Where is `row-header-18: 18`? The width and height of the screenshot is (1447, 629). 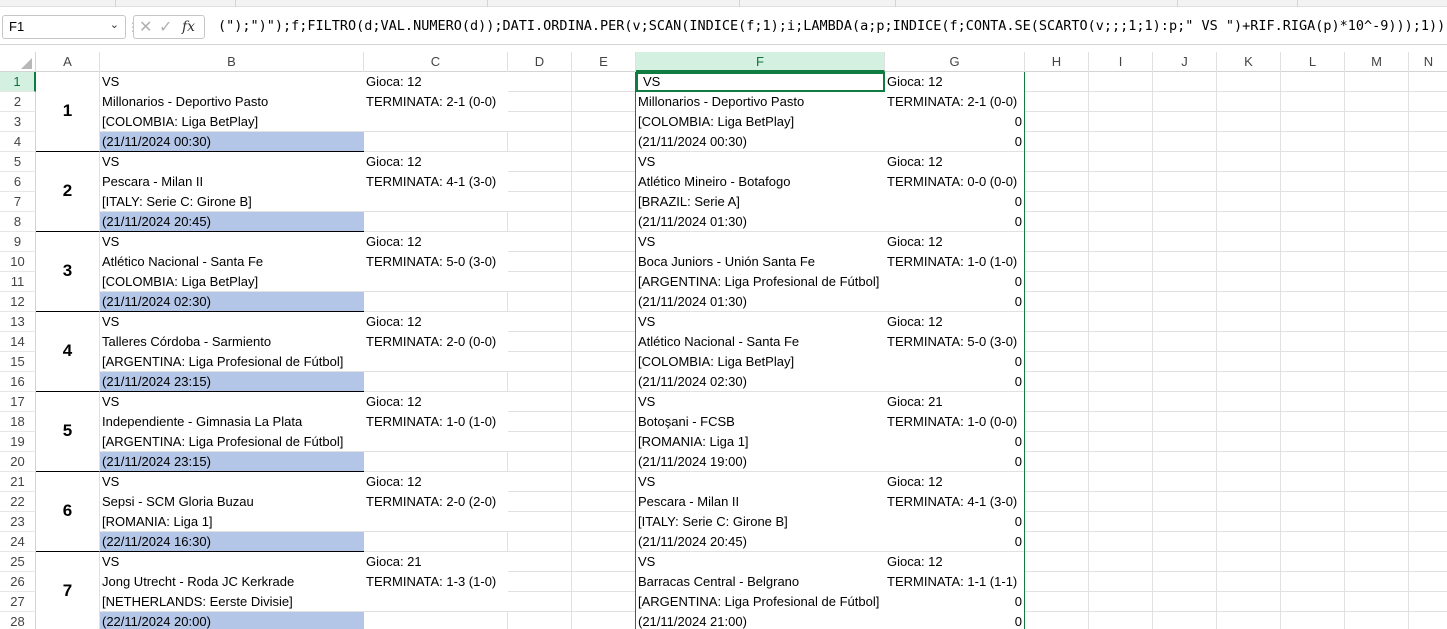 row-header-18: 18 is located at coordinates (18, 422).